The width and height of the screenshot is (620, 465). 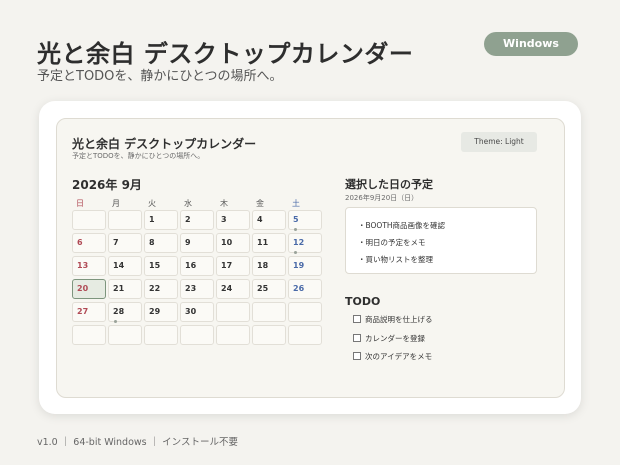 I want to click on calendar-day-cell: 6, so click(x=89, y=243).